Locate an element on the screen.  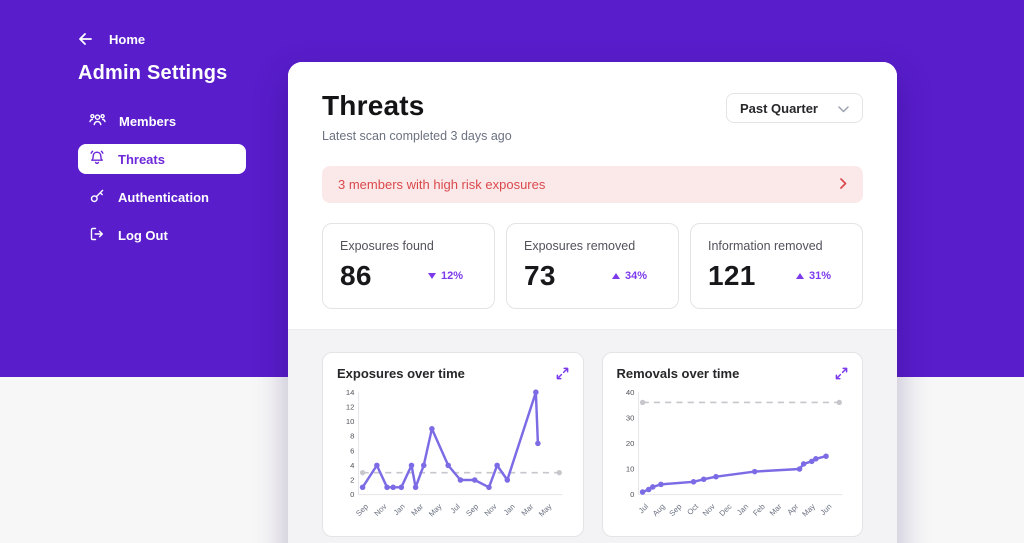
chevron-right-icon is located at coordinates (843, 185).